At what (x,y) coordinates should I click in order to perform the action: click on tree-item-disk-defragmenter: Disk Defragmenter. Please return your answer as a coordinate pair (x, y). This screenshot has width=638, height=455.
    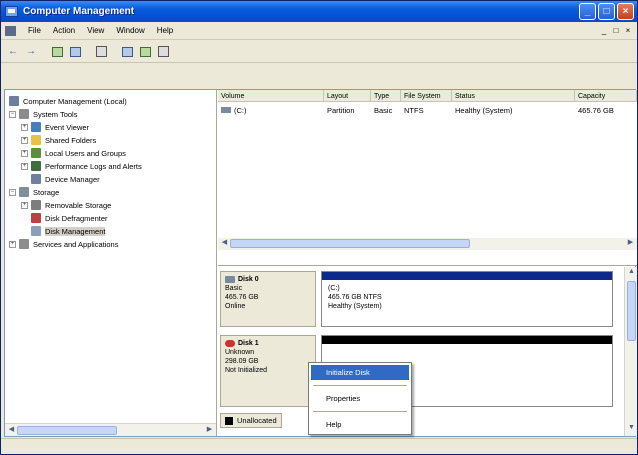
    Looking at the image, I should click on (69, 218).